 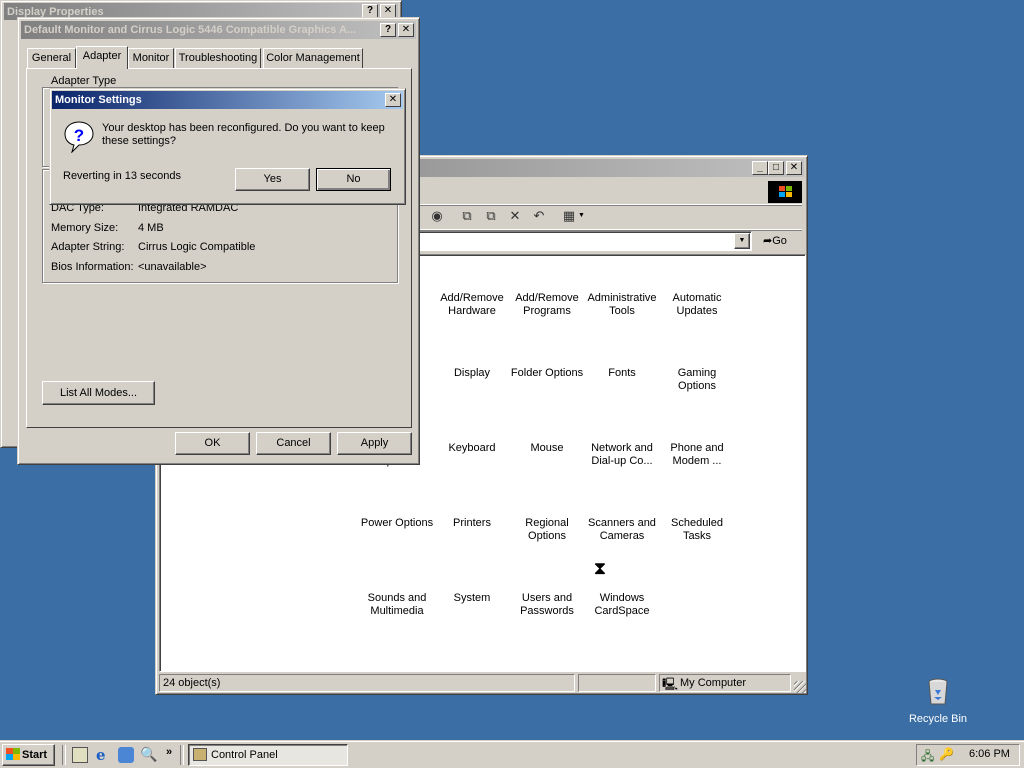 I want to click on internet-explorer-icon: e, so click(x=101, y=755).